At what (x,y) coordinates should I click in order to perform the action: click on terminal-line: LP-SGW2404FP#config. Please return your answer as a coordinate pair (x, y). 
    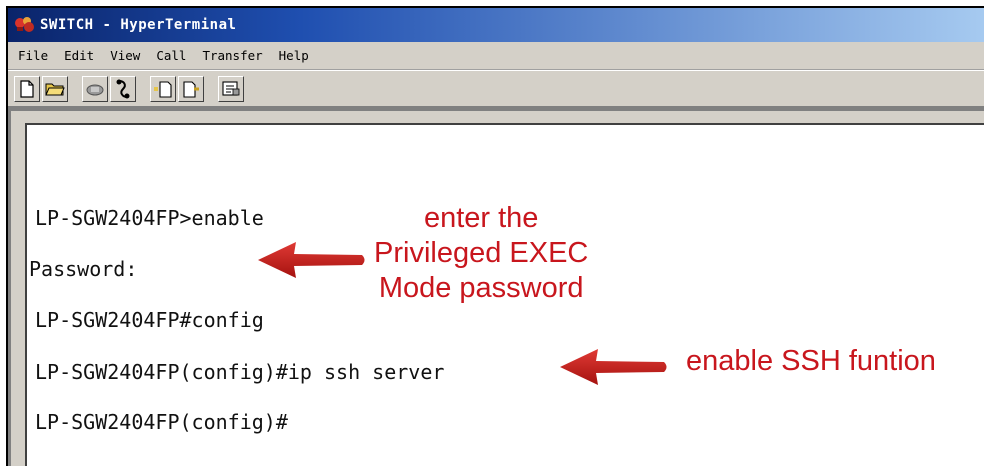
    Looking at the image, I should click on (149, 320).